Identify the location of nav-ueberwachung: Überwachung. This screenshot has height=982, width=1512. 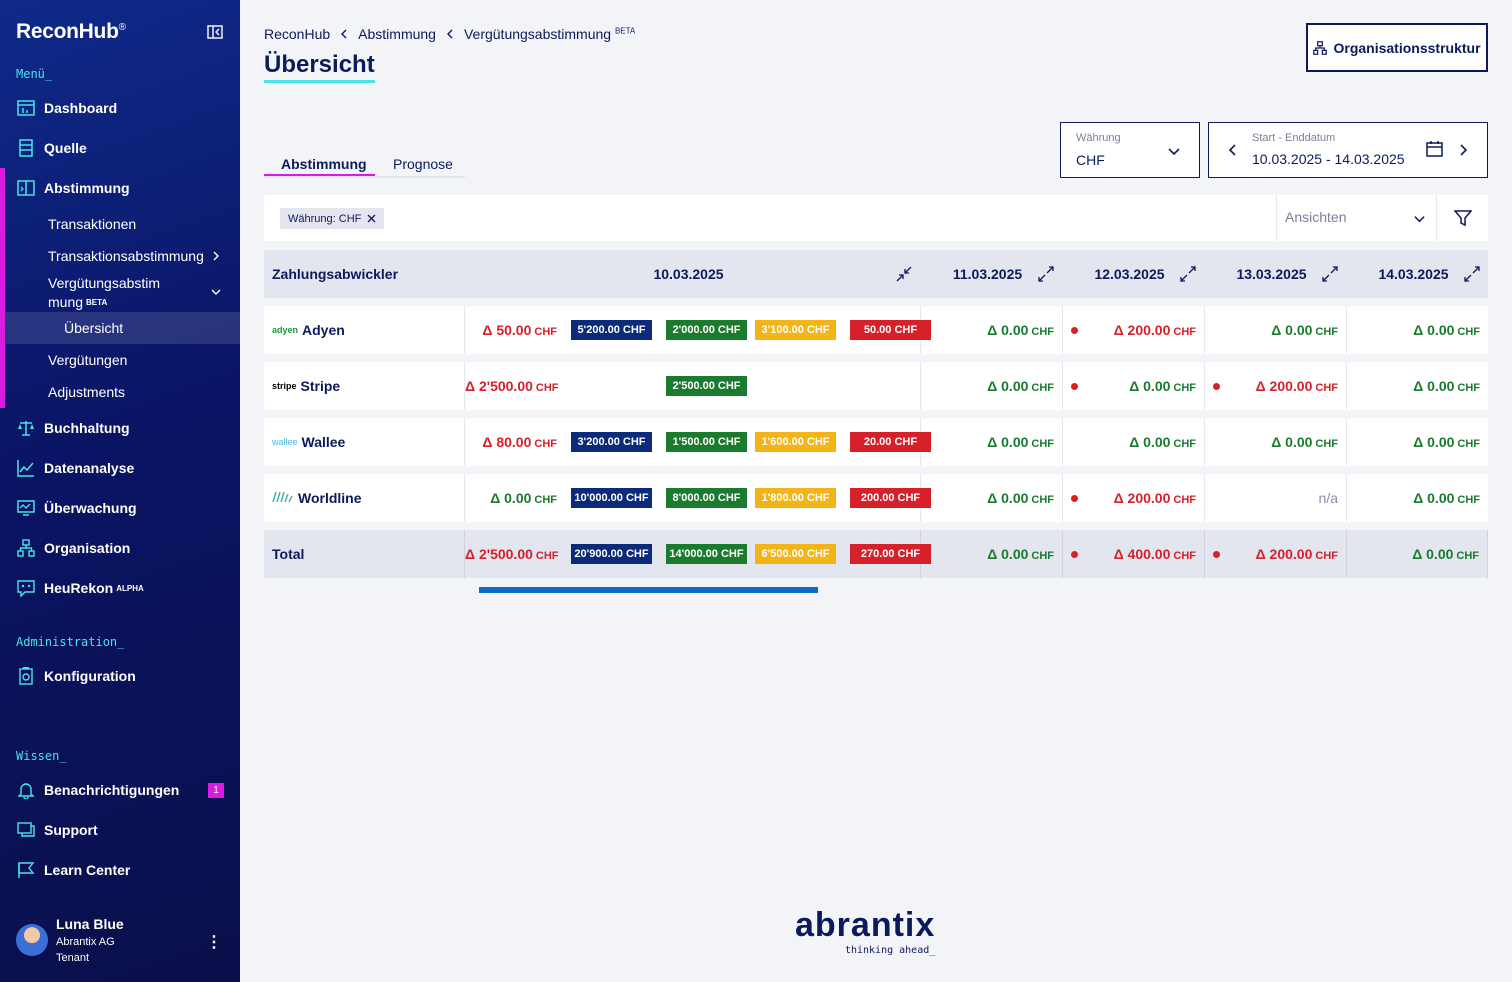
(121, 508).